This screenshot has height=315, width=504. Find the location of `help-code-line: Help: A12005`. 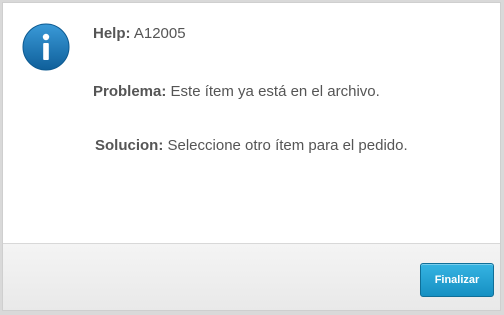

help-code-line: Help: A12005 is located at coordinates (139, 33).